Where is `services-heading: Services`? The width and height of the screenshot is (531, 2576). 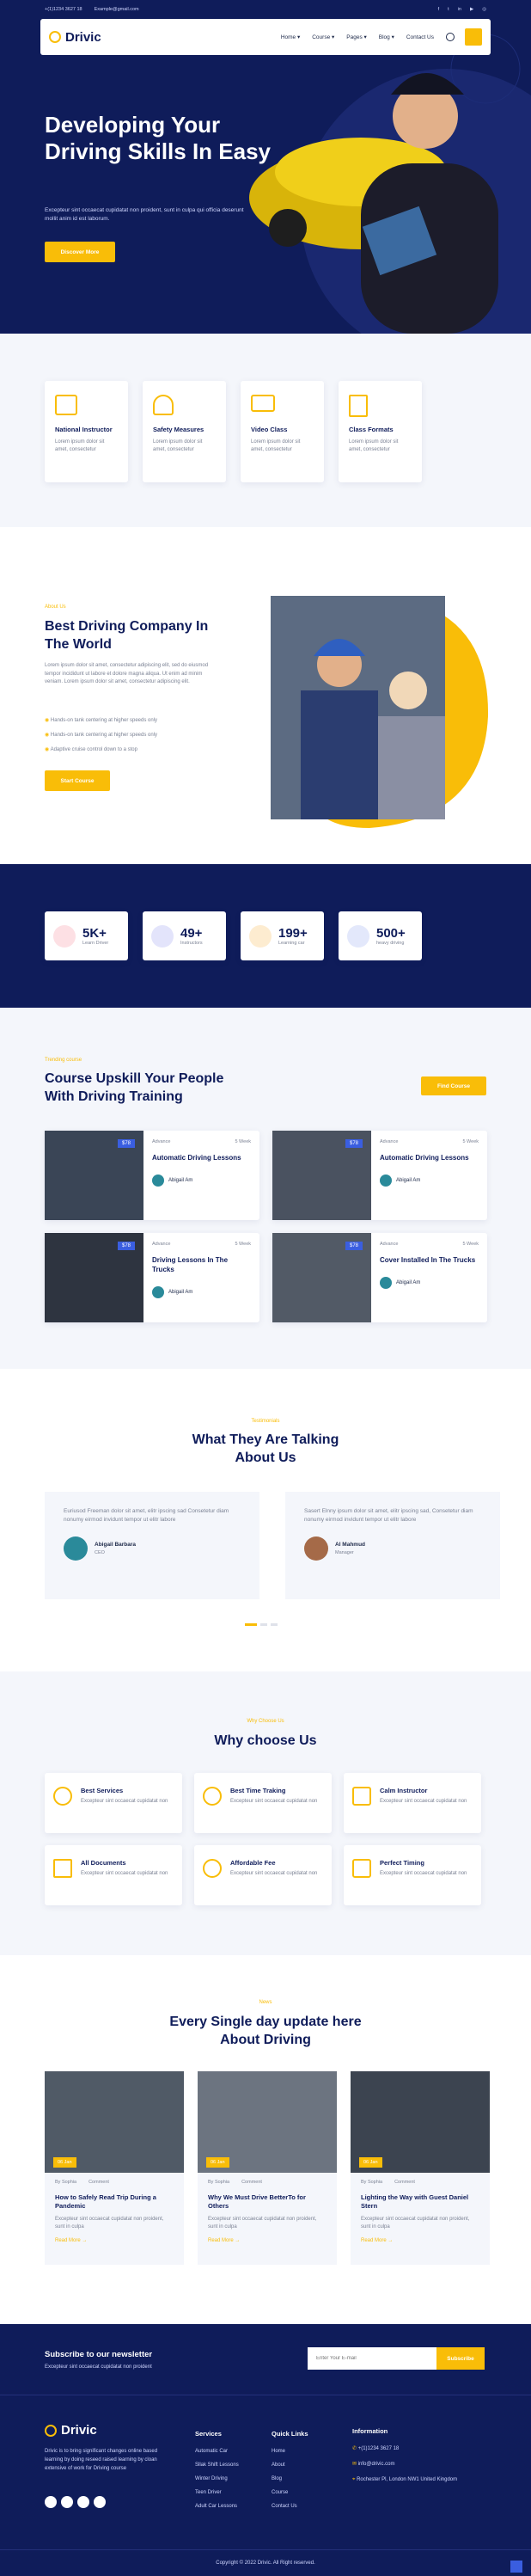
services-heading: Services is located at coordinates (208, 2434).